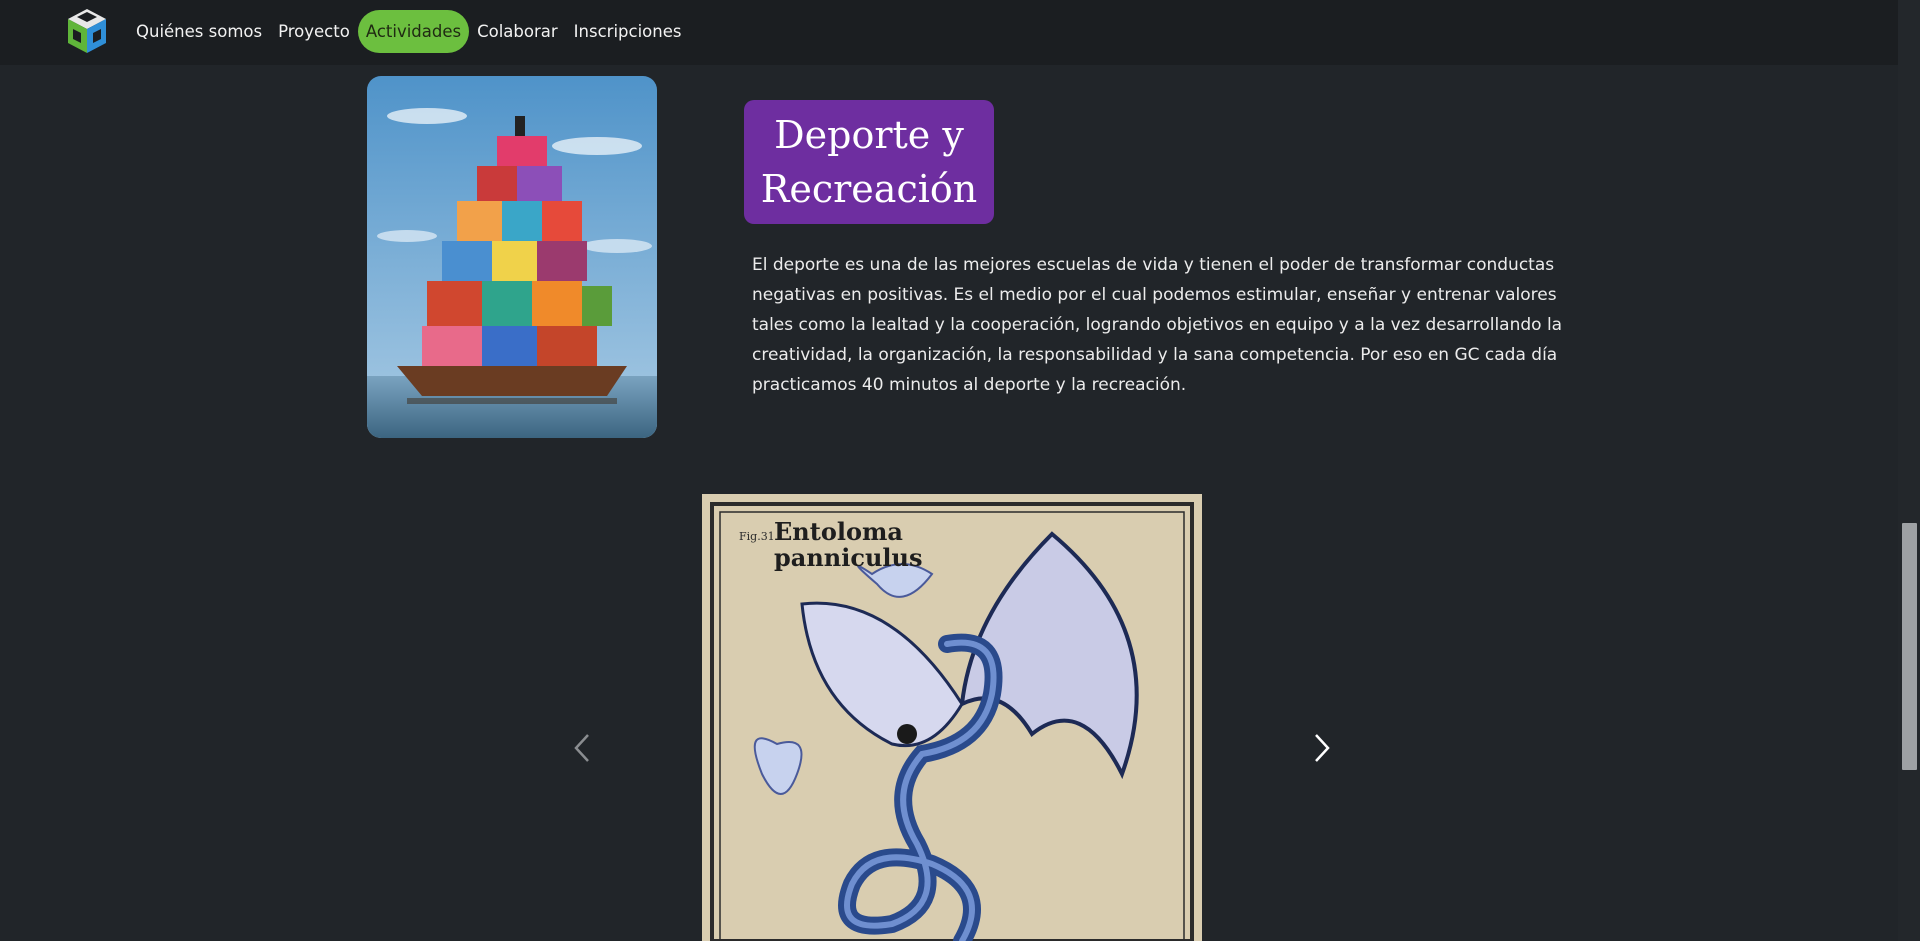  I want to click on nav-item-inscripciones: Inscripciones, so click(628, 31).